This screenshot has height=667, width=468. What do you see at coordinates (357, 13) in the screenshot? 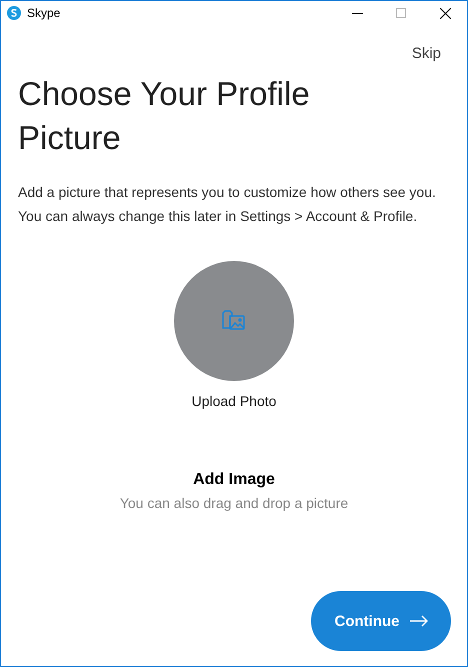
I see `minimize-icon` at bounding box center [357, 13].